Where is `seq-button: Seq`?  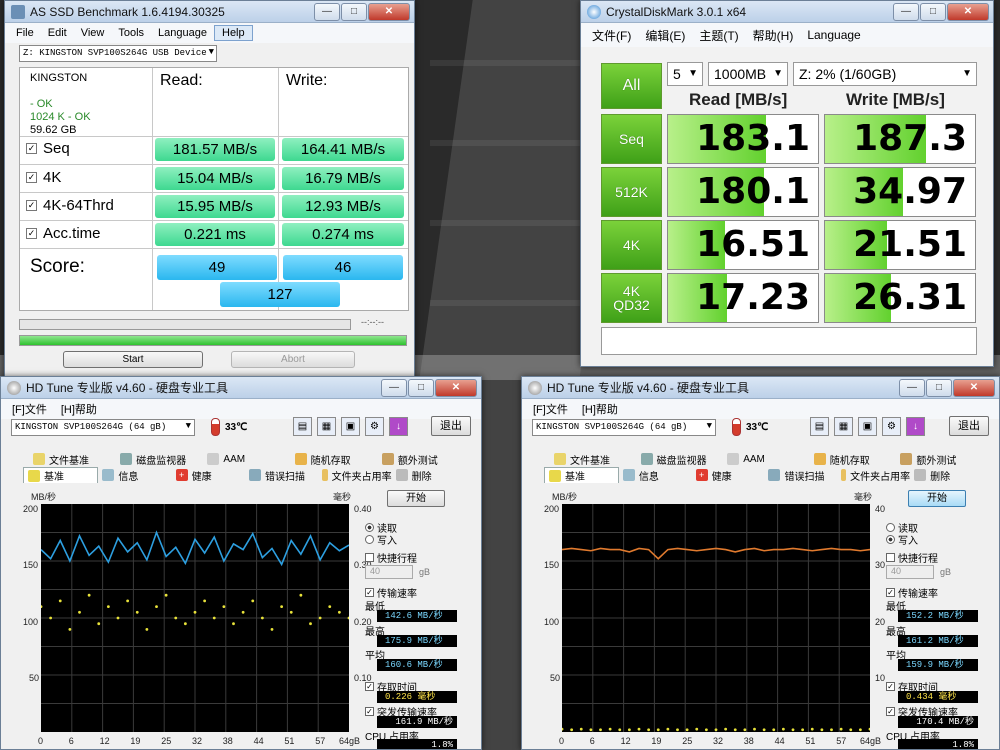
seq-button: Seq is located at coordinates (631, 139).